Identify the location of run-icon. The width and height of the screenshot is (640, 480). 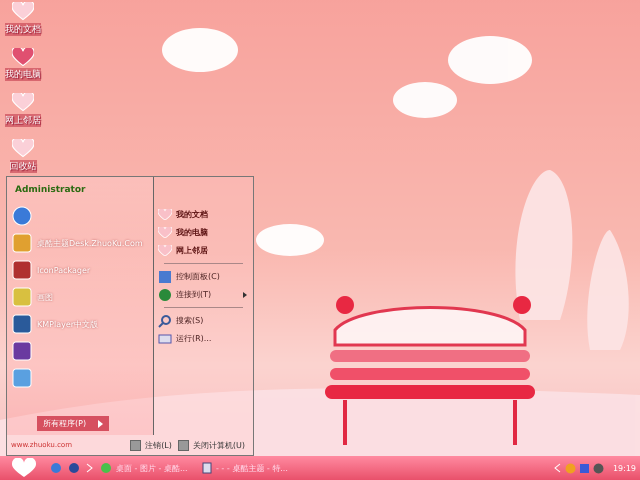
(165, 339).